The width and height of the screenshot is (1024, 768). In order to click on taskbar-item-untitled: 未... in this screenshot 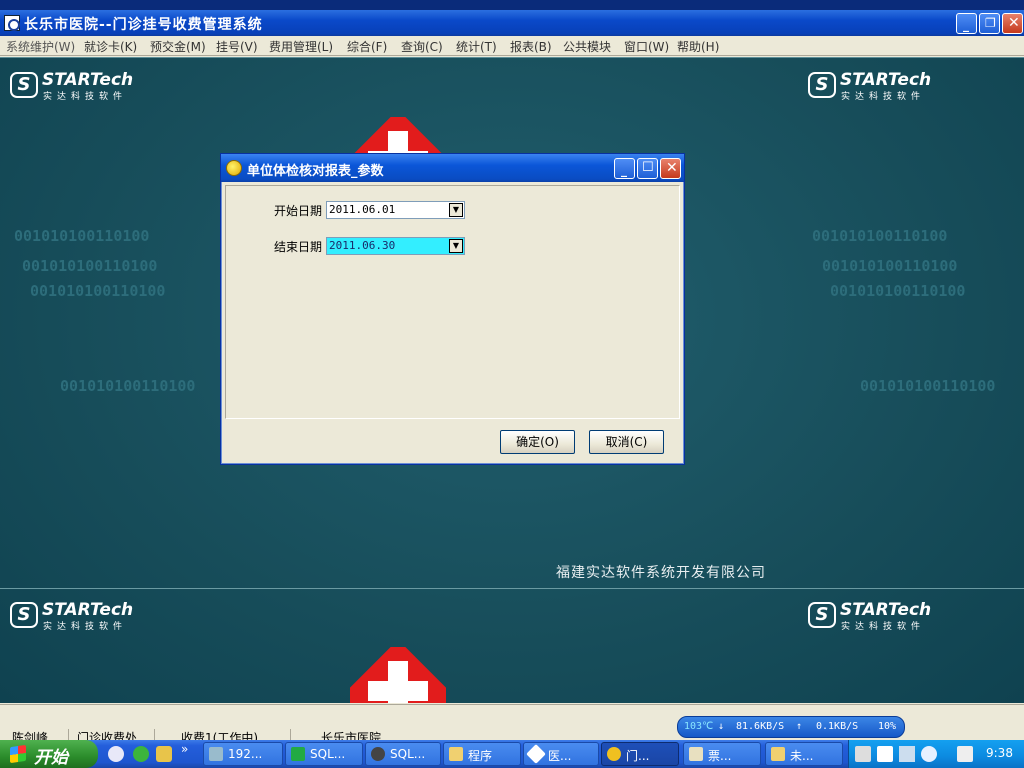, I will do `click(804, 754)`.